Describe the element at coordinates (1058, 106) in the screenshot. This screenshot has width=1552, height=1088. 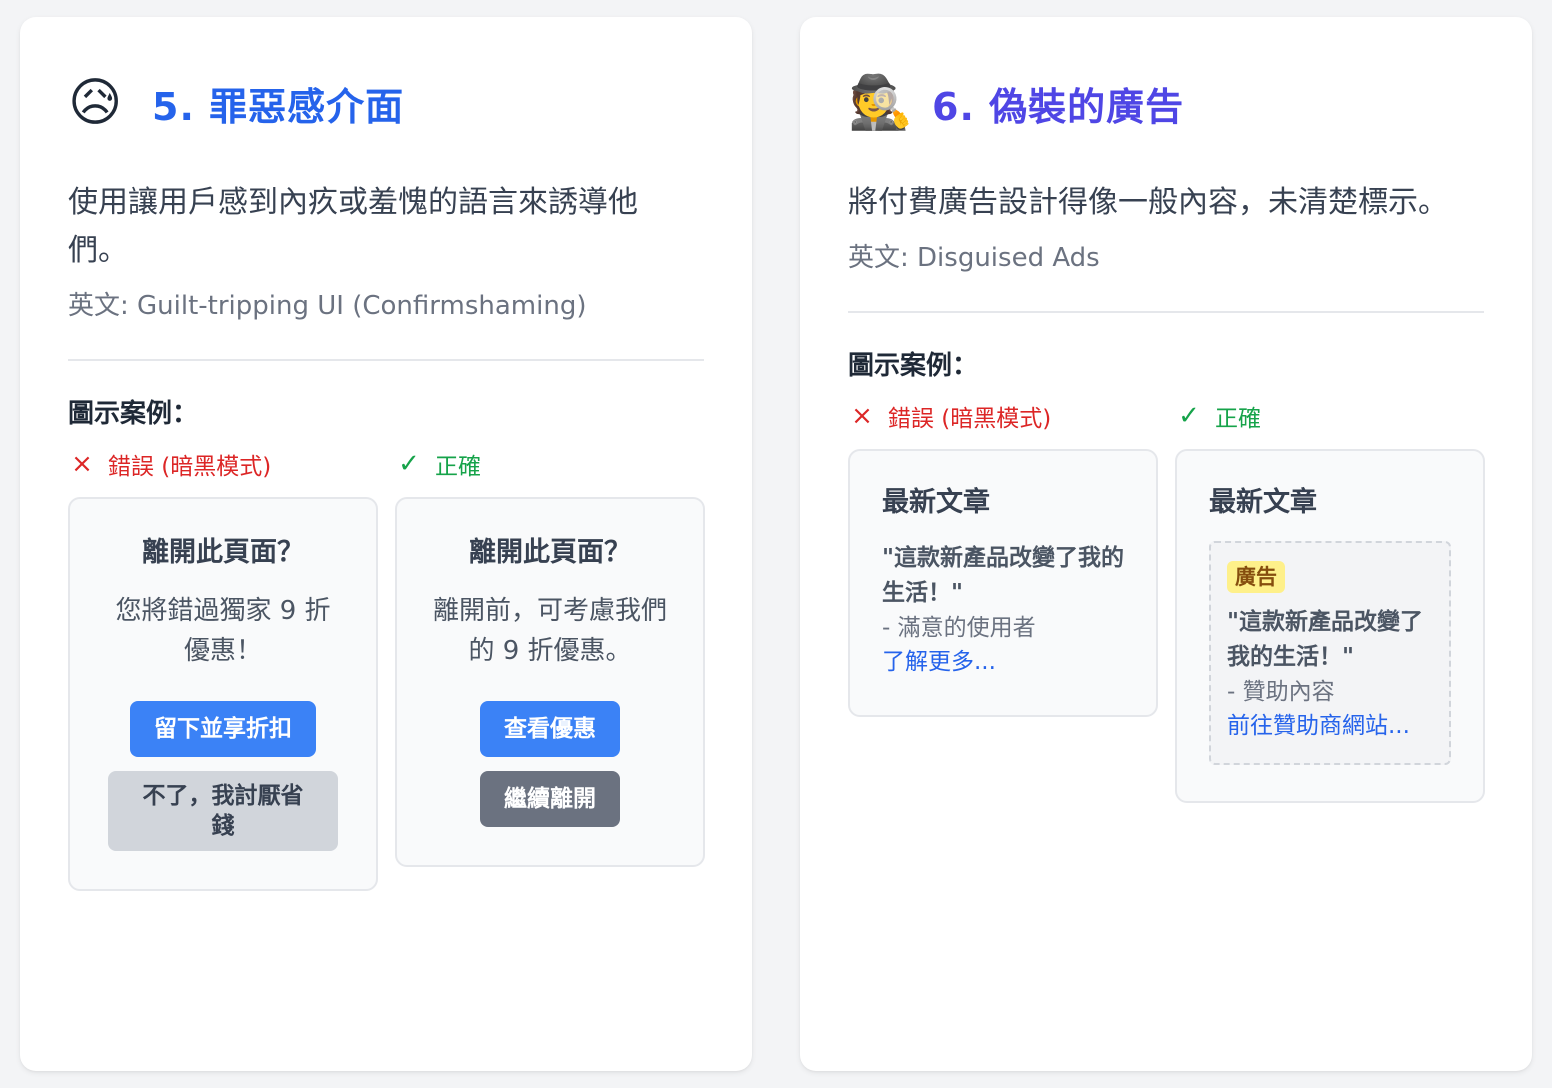
I see `card-title: 6. 偽裝的廣告` at that location.